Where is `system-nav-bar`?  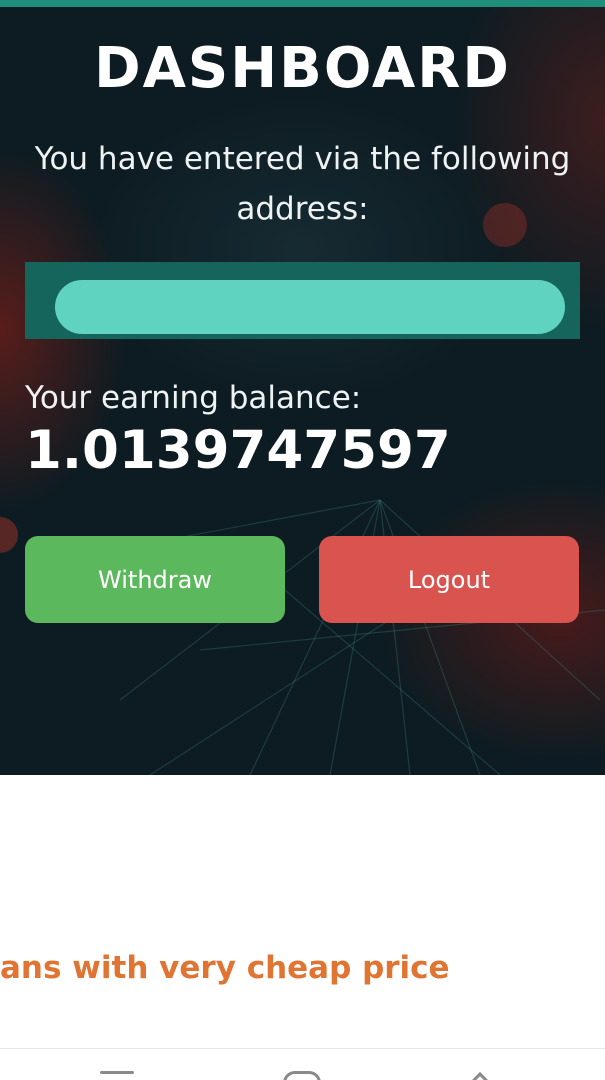 system-nav-bar is located at coordinates (302, 1064).